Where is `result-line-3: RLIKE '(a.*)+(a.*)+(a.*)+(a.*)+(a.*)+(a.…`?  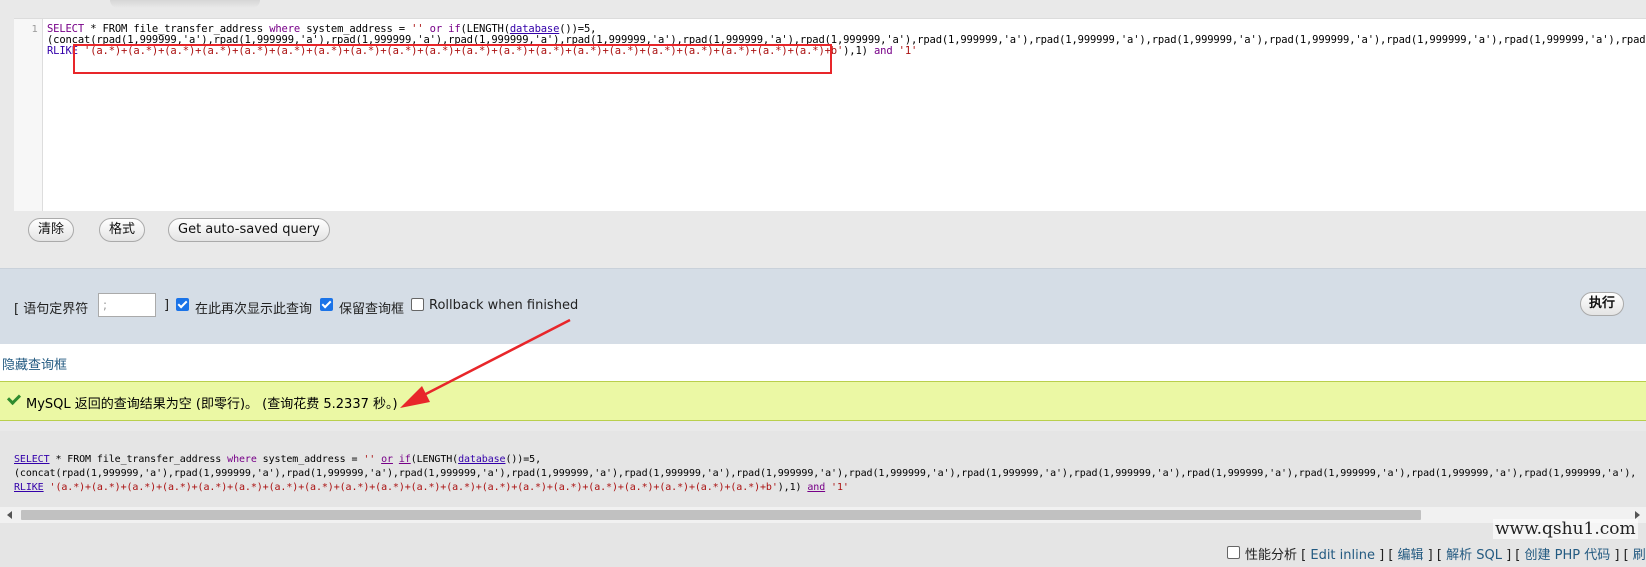 result-line-3: RLIKE '(a.*)+(a.*)+(a.*)+(a.*)+(a.*)+(a.… is located at coordinates (431, 487).